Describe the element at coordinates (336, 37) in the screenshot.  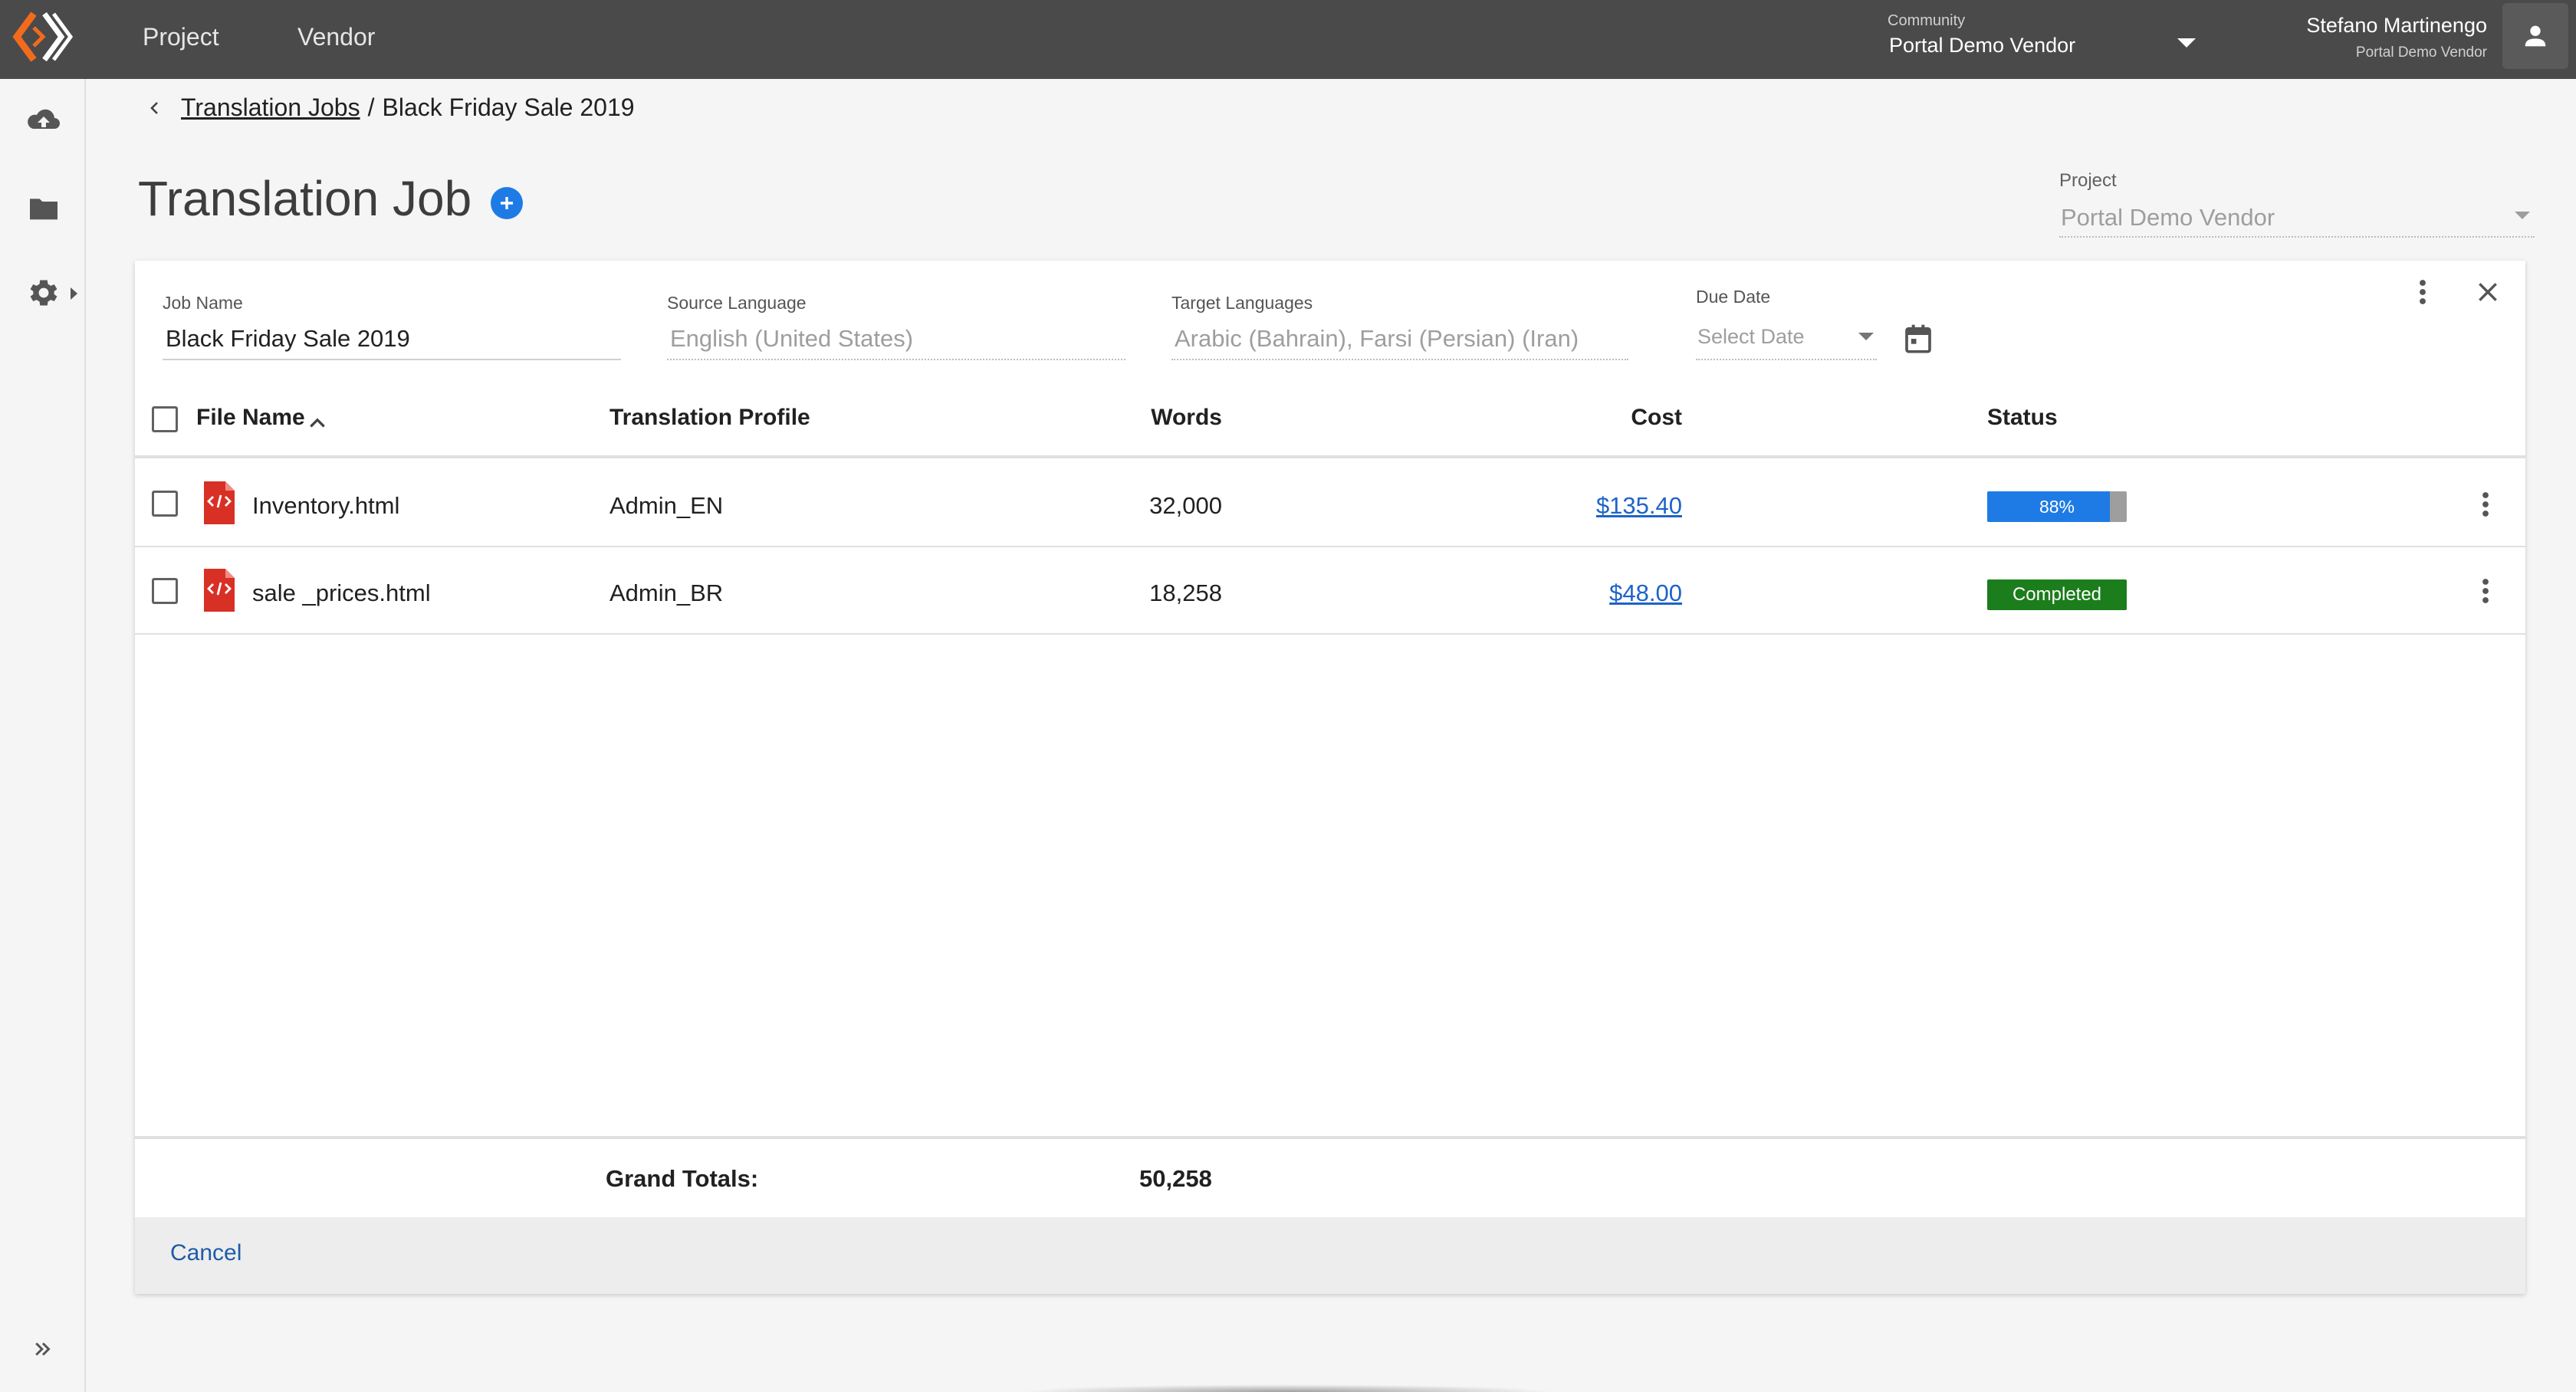
I see `nav-vendor: Vendor` at that location.